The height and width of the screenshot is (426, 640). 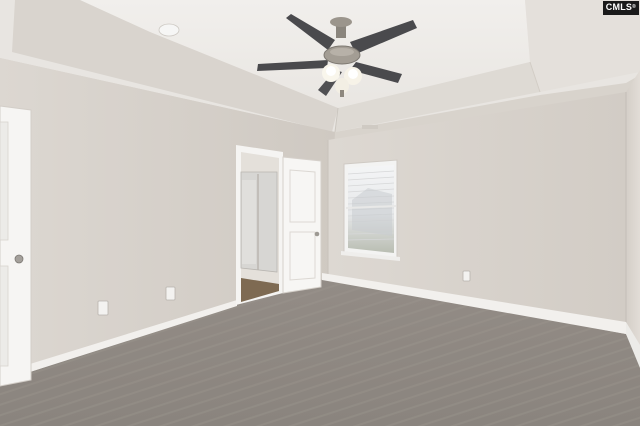 What do you see at coordinates (634, 7) in the screenshot?
I see `watermark-registered-mark: ®` at bounding box center [634, 7].